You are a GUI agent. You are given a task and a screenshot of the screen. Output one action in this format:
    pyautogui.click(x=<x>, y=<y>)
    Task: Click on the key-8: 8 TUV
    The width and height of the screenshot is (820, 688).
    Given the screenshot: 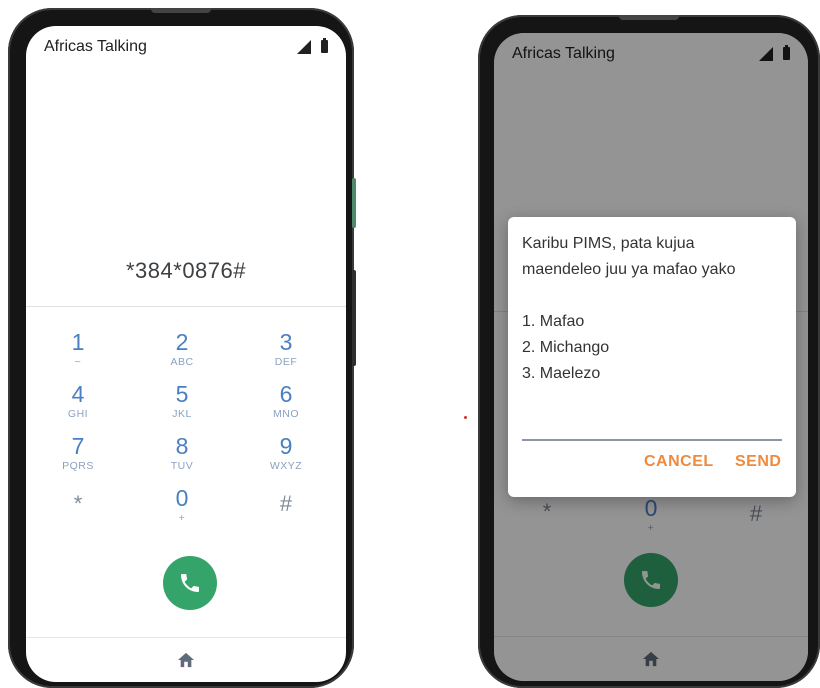 What is the action you would take?
    pyautogui.click(x=182, y=453)
    